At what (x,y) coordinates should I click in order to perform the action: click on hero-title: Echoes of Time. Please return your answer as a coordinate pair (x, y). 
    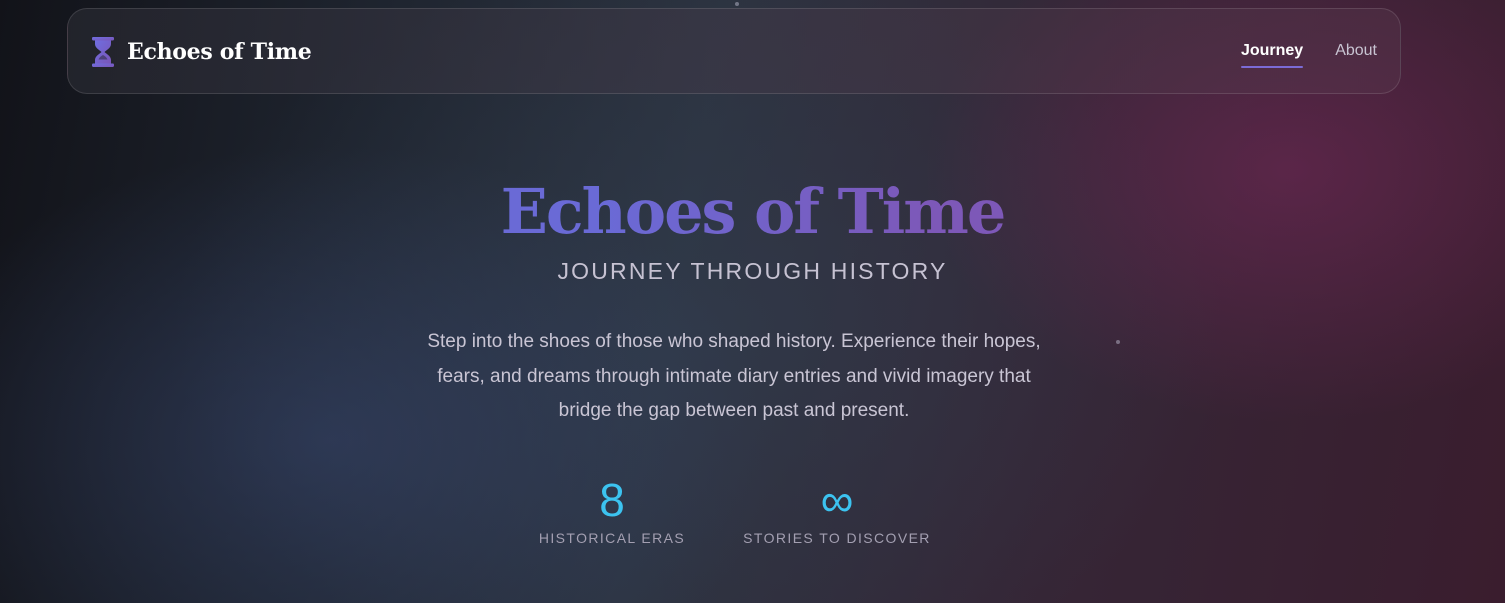
    Looking at the image, I should click on (752, 212).